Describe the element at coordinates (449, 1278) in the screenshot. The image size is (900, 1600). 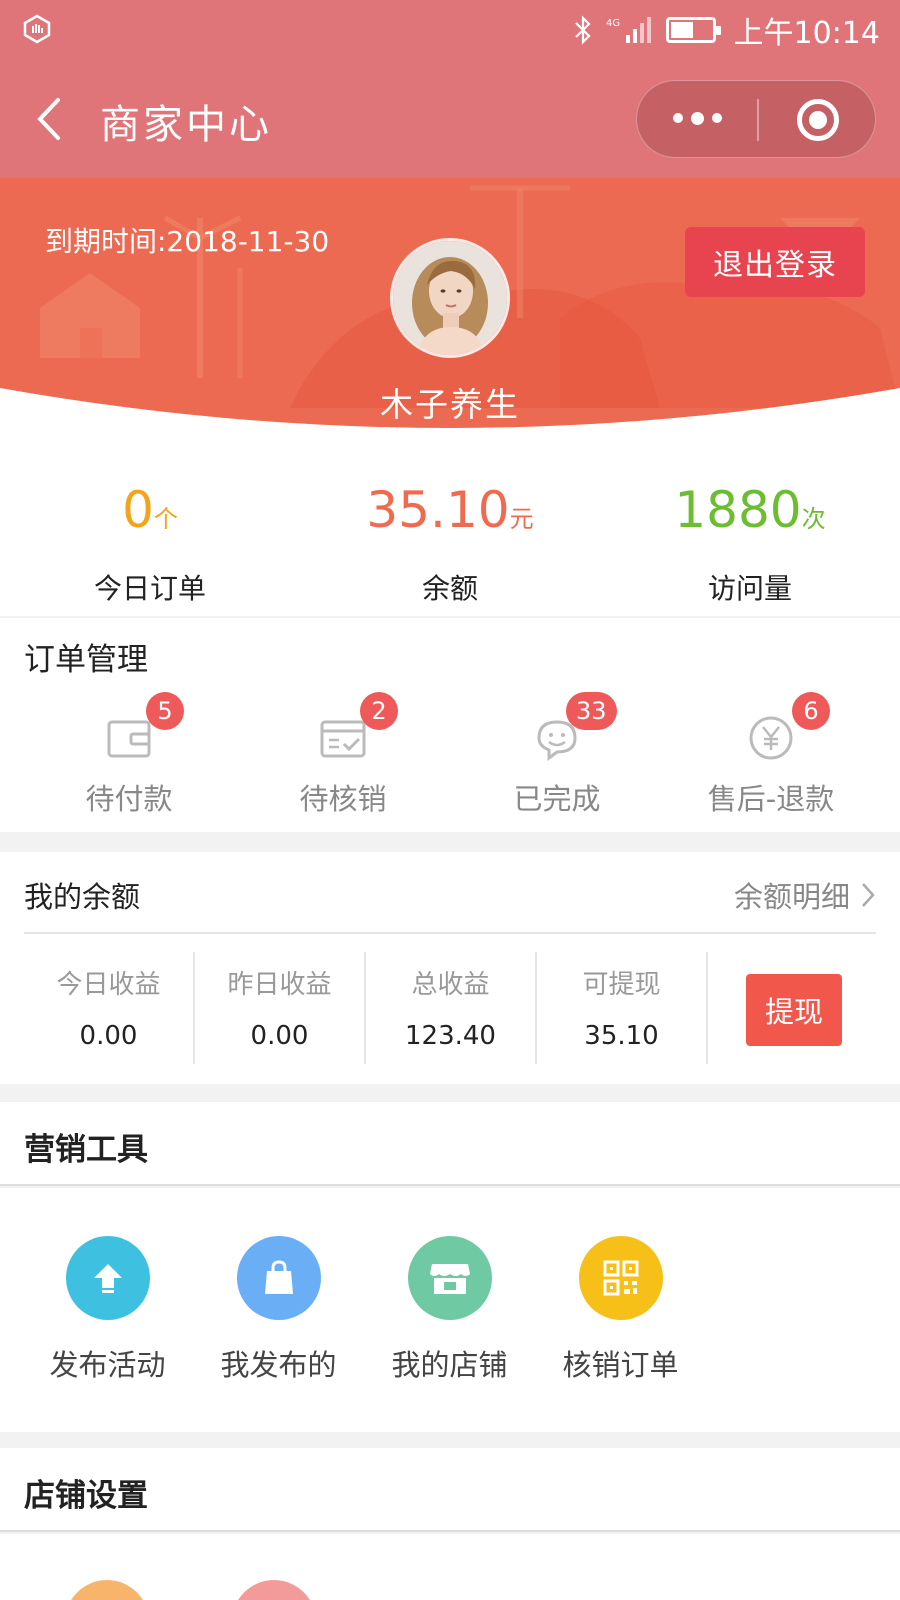
I see `storefront-icon` at that location.